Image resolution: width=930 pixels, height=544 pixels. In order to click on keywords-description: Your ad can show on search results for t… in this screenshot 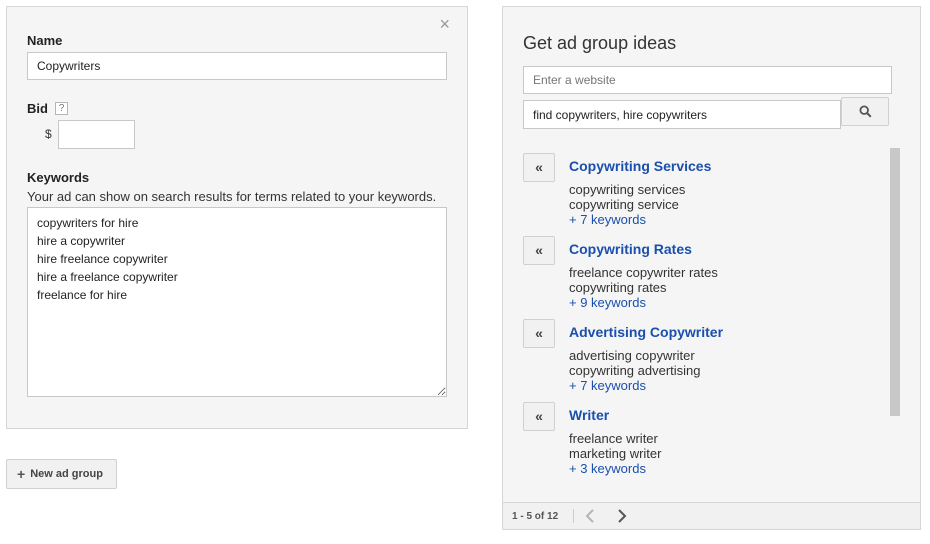, I will do `click(232, 196)`.